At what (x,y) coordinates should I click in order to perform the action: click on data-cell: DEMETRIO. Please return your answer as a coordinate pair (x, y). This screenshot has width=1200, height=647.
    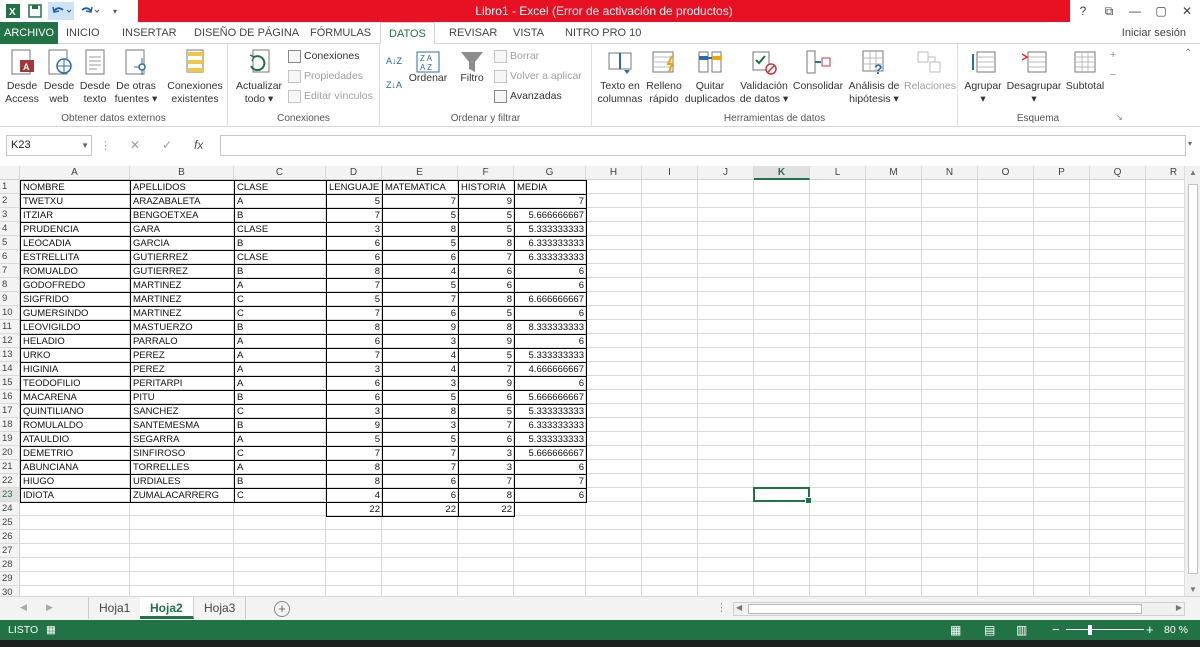
    Looking at the image, I should click on (75, 453).